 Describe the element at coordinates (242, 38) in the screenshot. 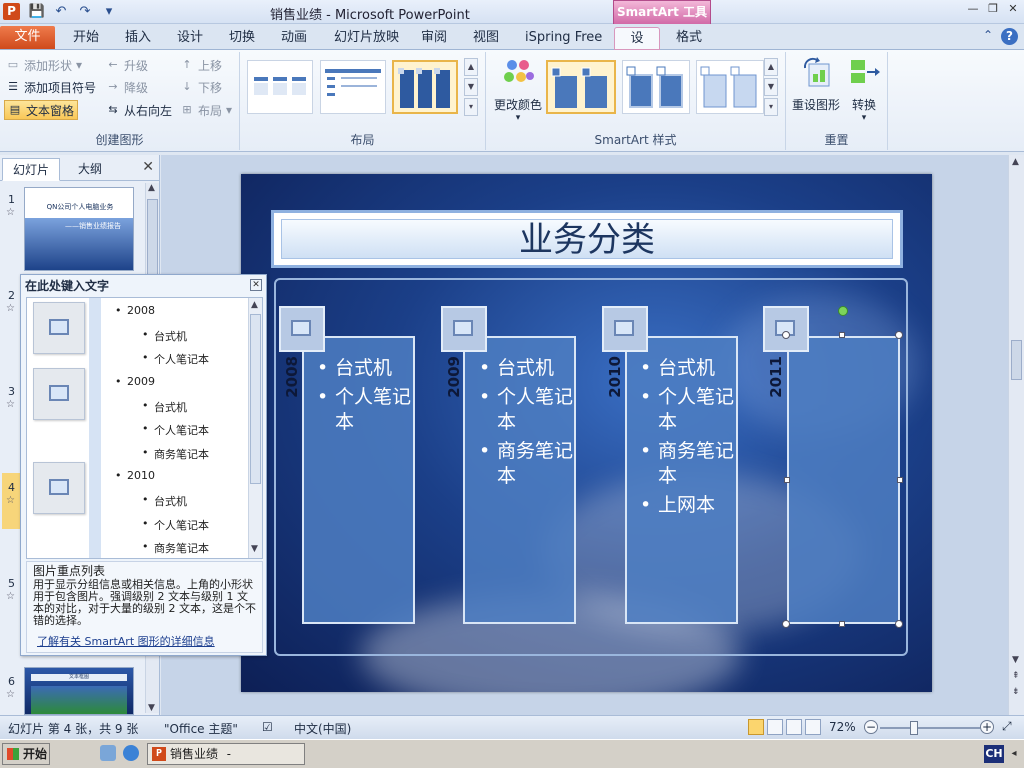

I see `tab-transitions: 切换` at that location.